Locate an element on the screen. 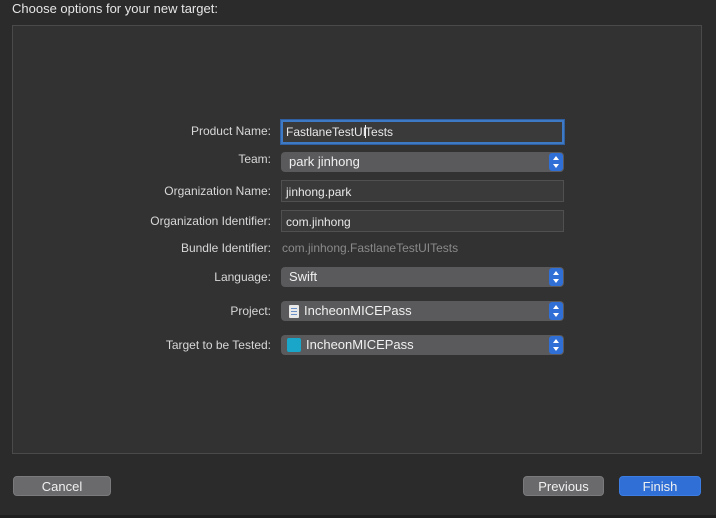  product-name-text-before: FastlaneTestUI is located at coordinates (326, 132).